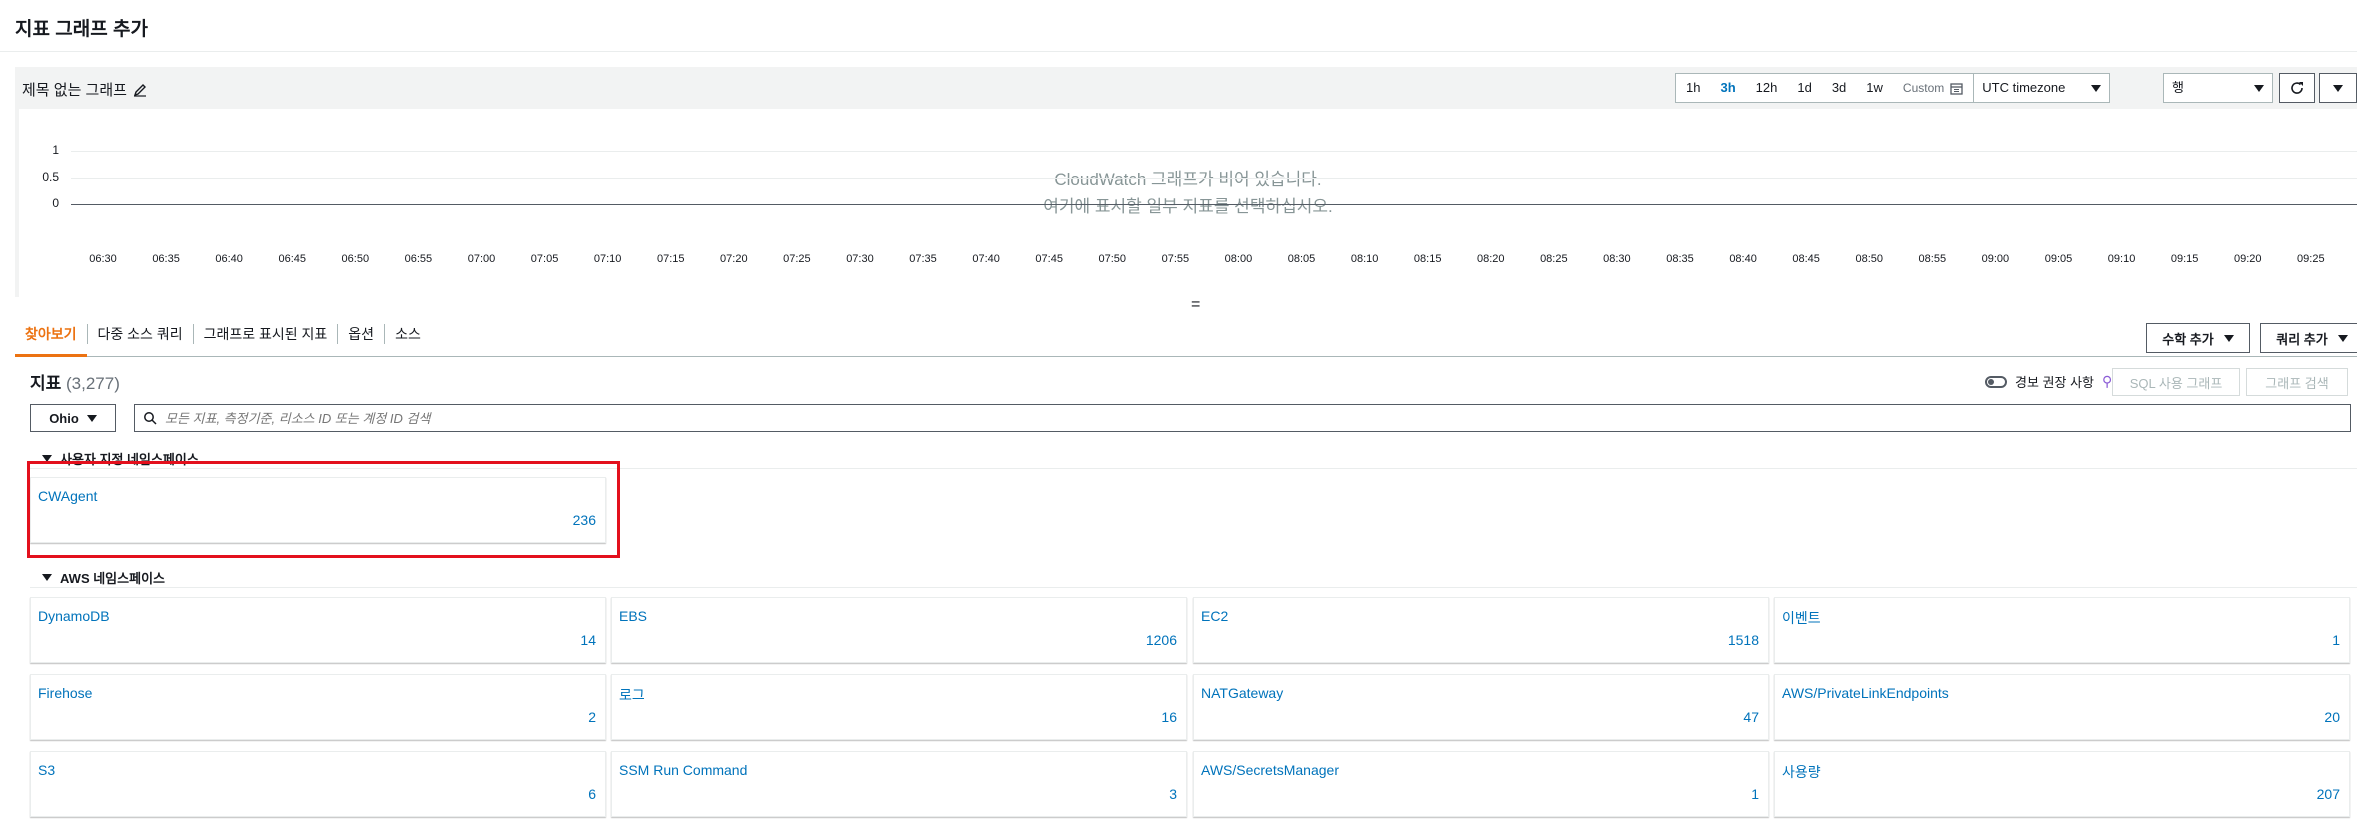 The image size is (2357, 825). Describe the element at coordinates (797, 259) in the screenshot. I see `x-tick-label: 07:25` at that location.